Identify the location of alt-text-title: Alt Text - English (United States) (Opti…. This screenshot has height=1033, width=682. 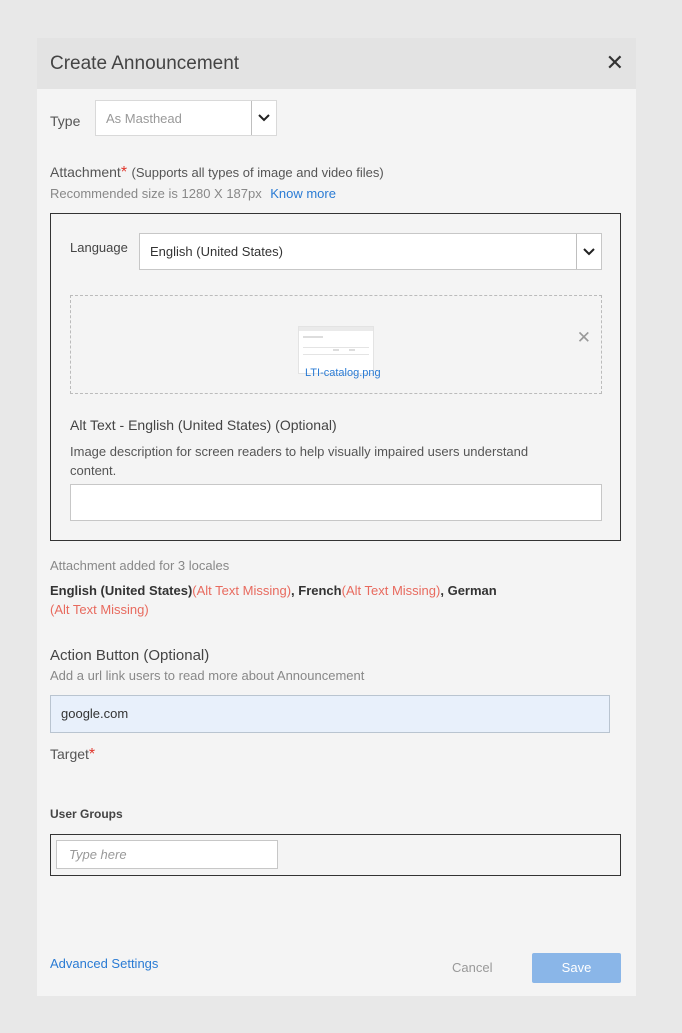
(203, 425).